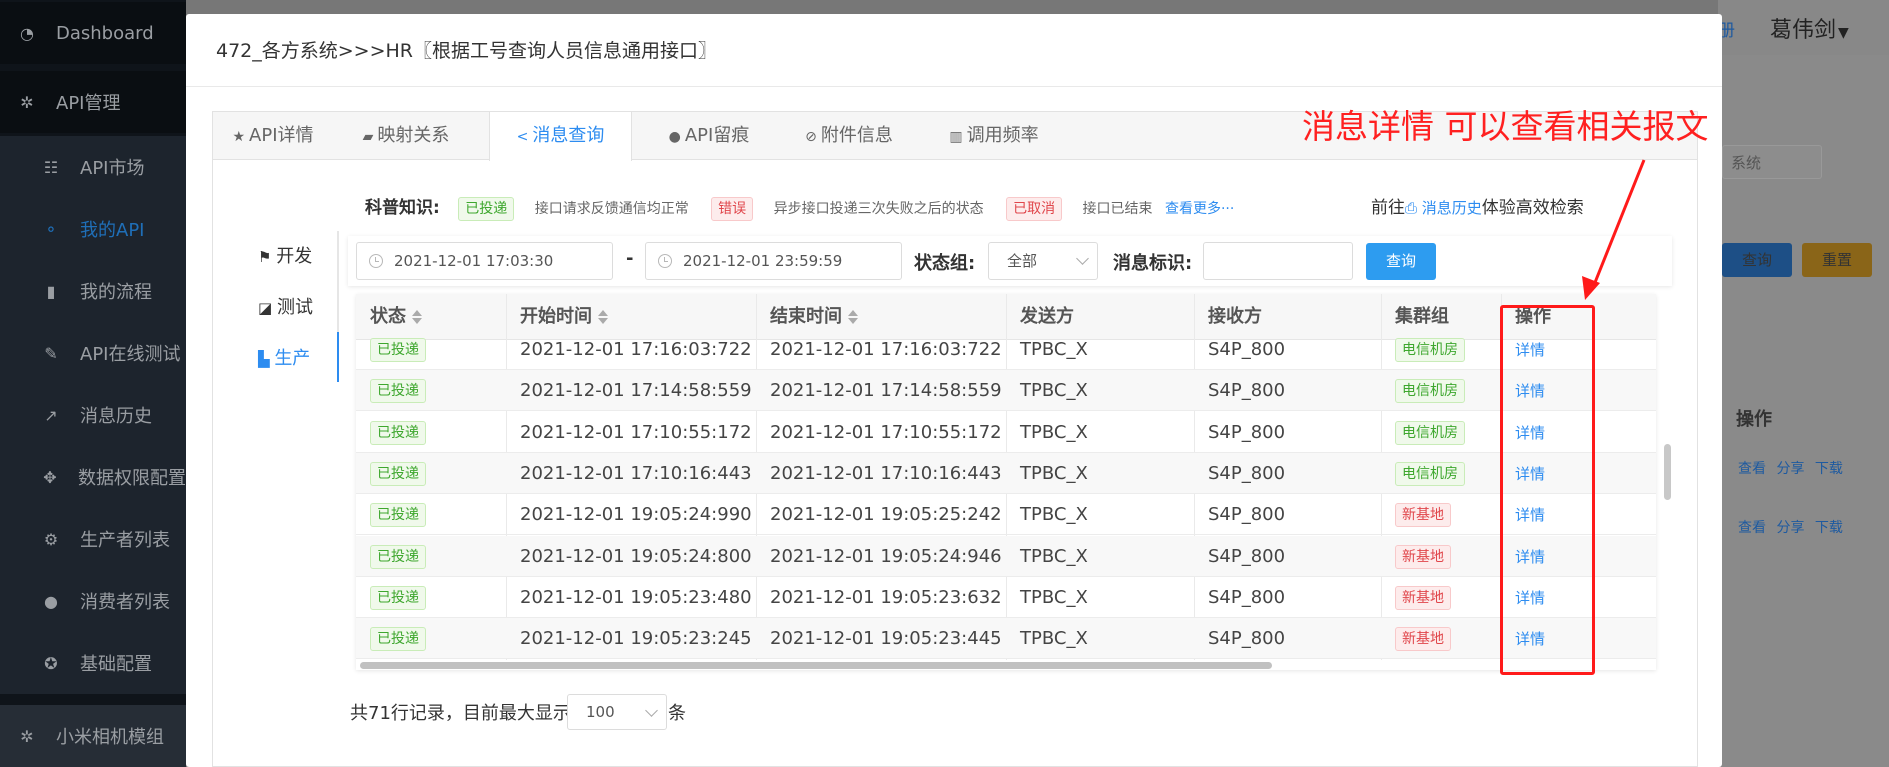 This screenshot has height=767, width=1889. What do you see at coordinates (1413, 208) in the screenshot?
I see `camera-icon: ⎙` at bounding box center [1413, 208].